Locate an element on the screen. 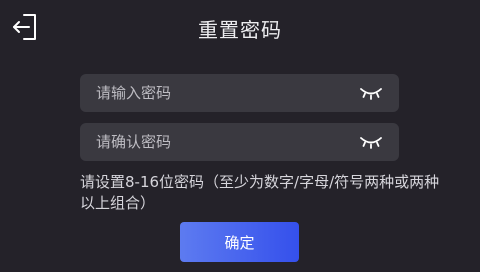 This screenshot has width=480, height=272. confirm-password-input is located at coordinates (218, 142).